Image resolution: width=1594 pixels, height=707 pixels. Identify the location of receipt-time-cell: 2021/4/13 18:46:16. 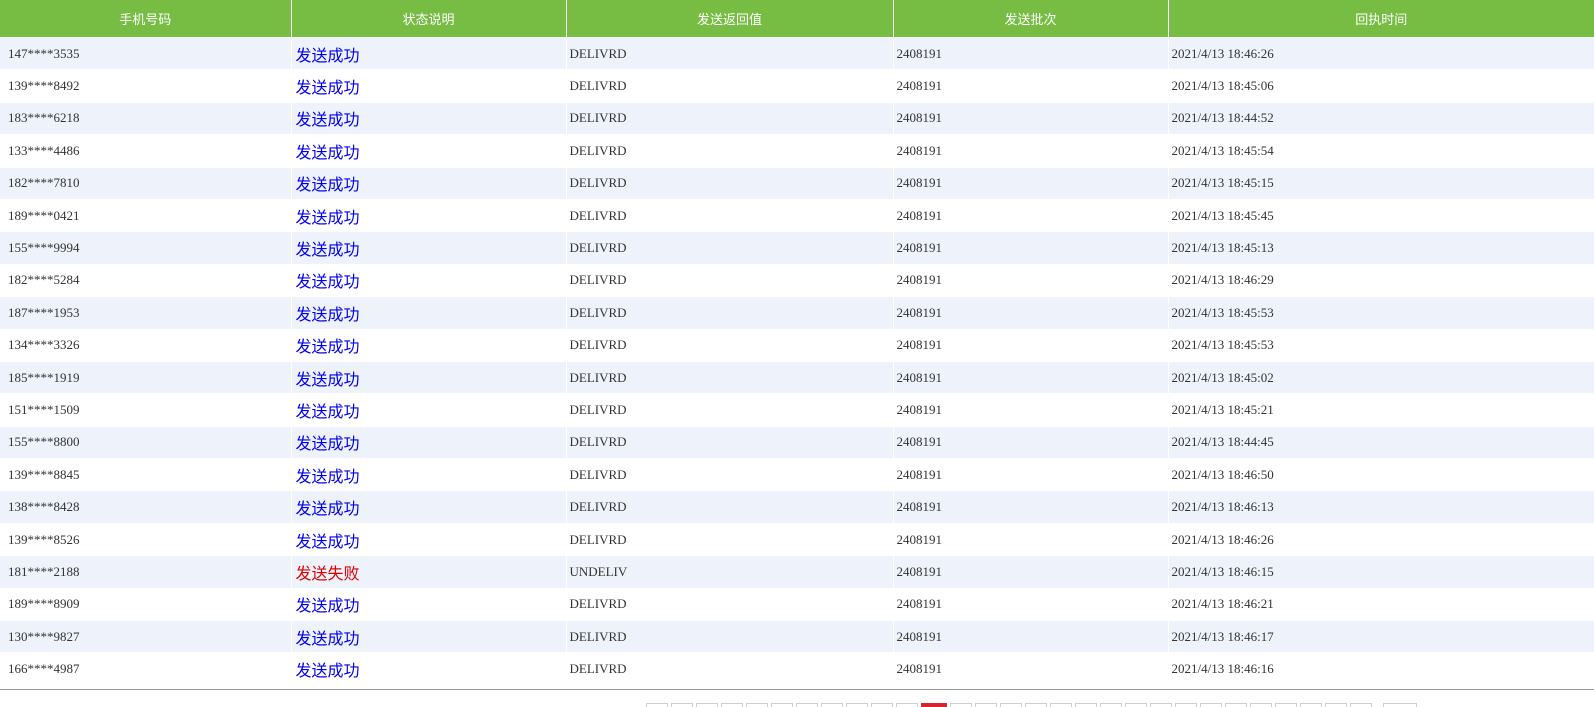
(1381, 669).